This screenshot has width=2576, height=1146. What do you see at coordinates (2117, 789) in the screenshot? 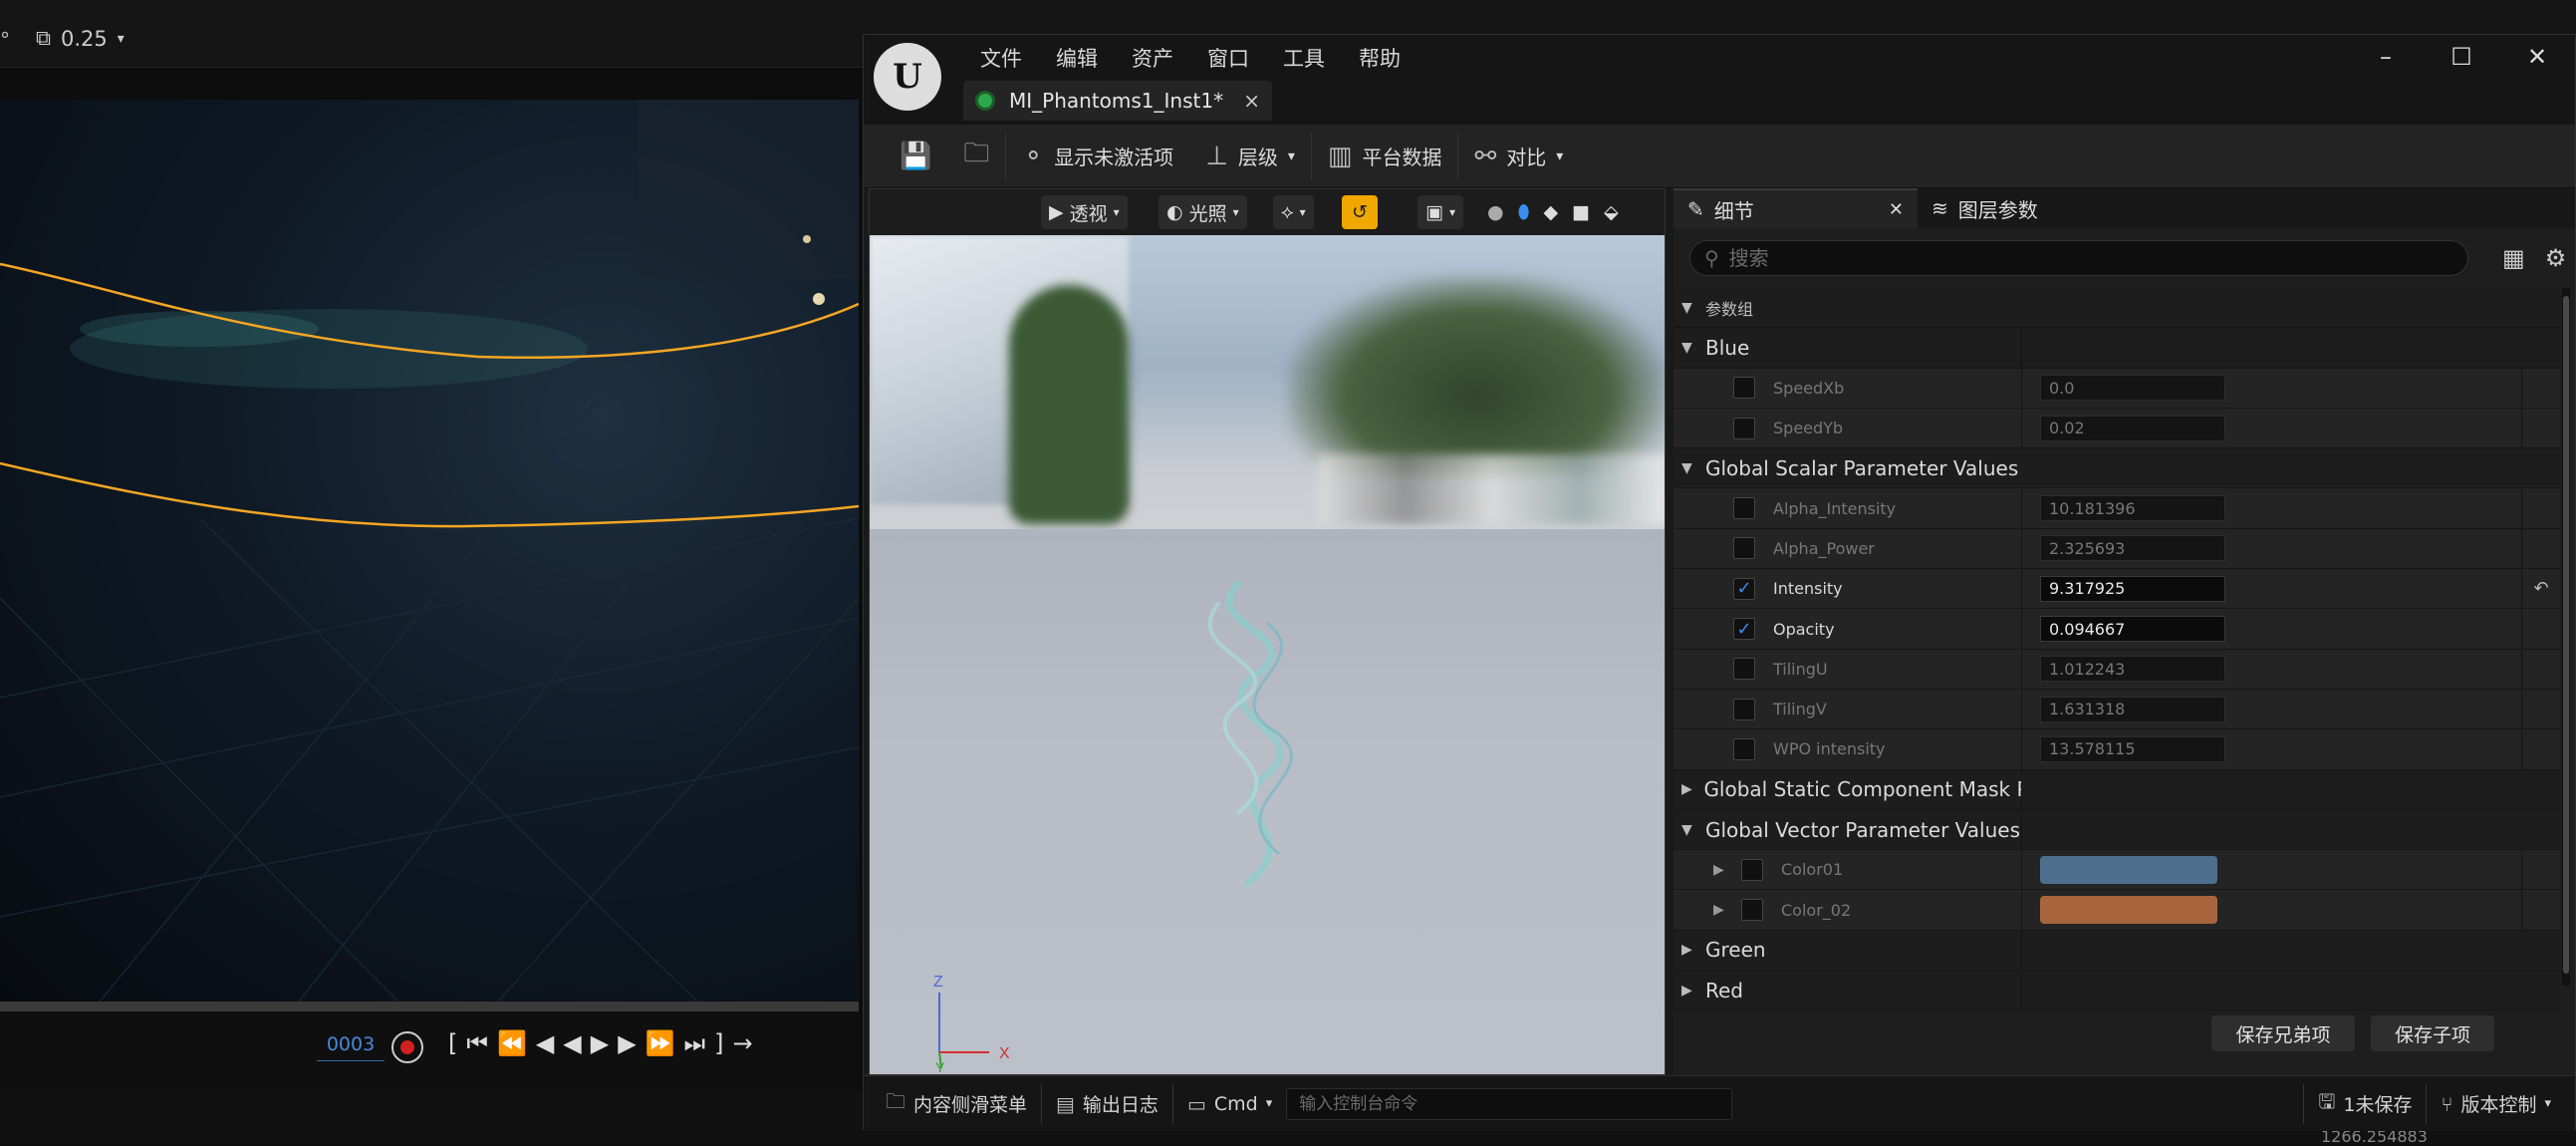
I see `category-global-static-mask: ▶ Global Static Component Mask Par` at bounding box center [2117, 789].